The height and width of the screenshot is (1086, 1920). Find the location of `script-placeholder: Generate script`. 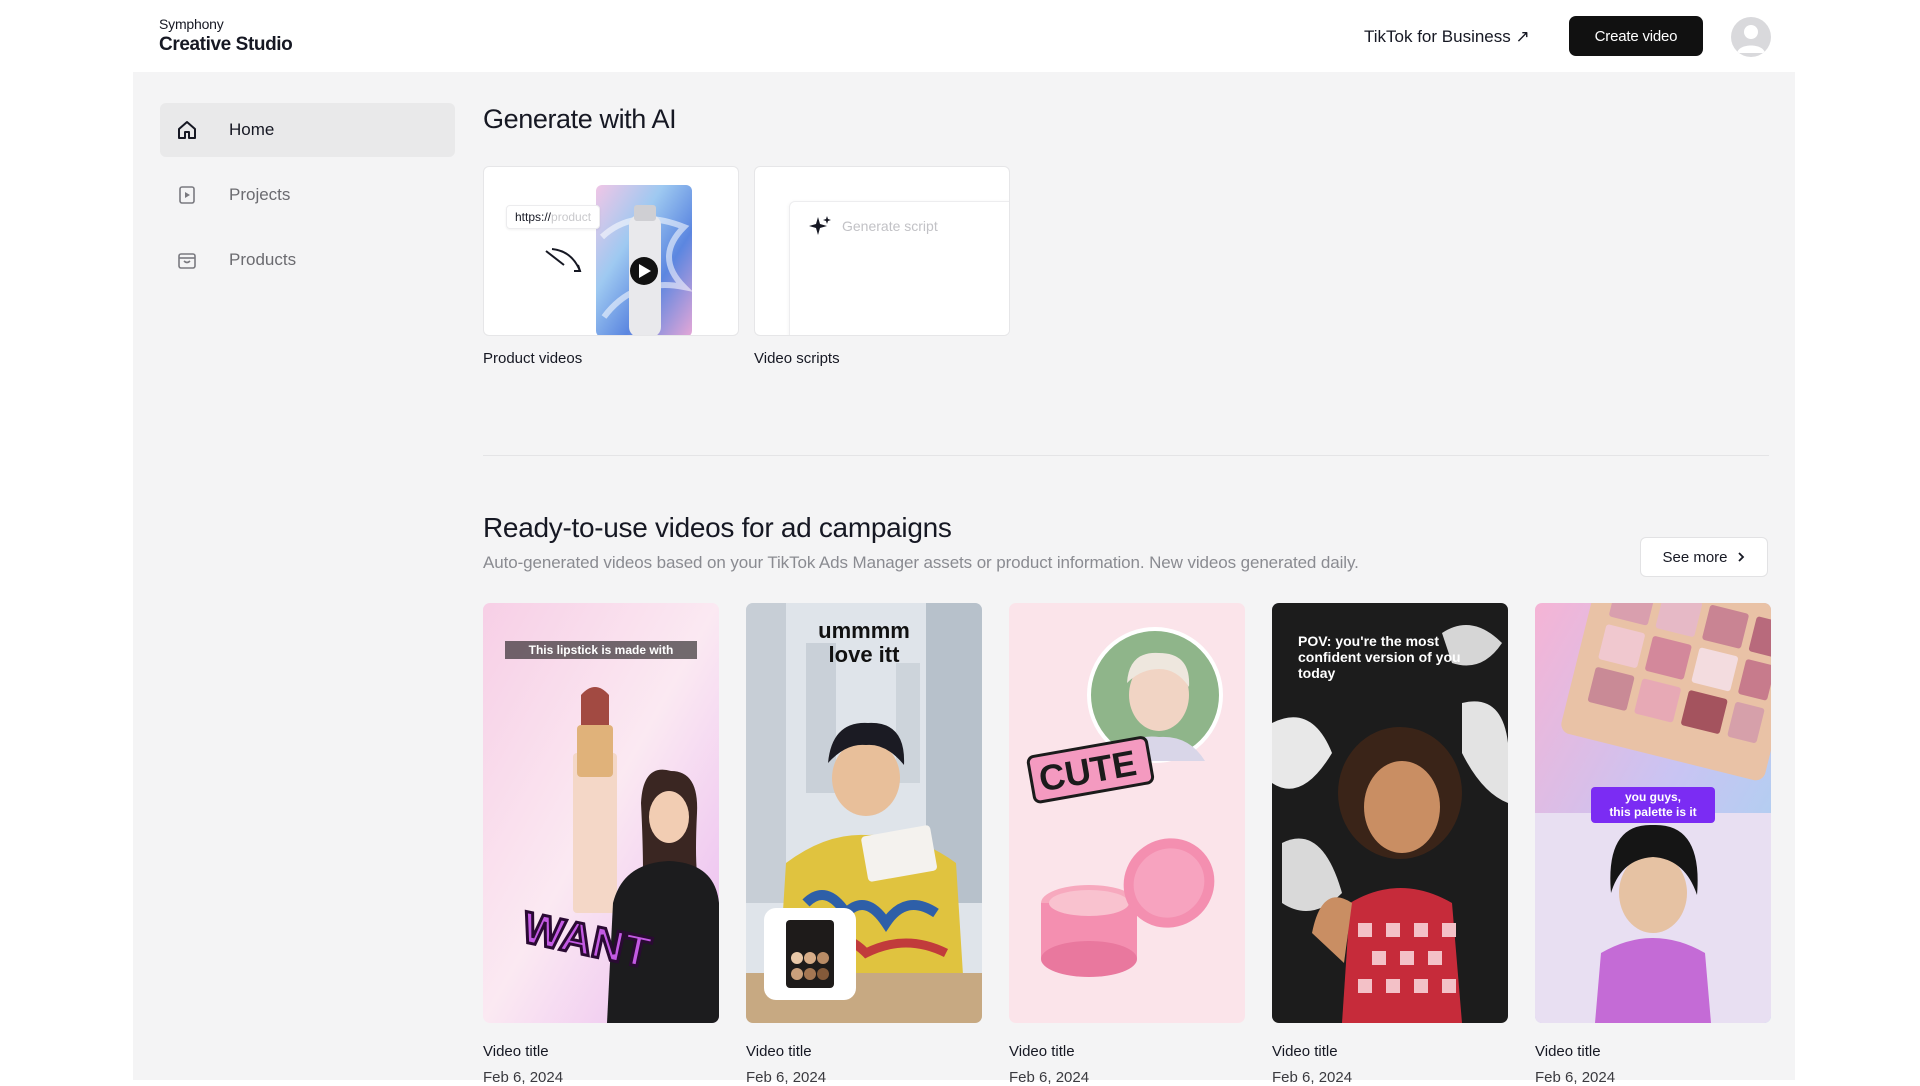

script-placeholder: Generate script is located at coordinates (890, 226).